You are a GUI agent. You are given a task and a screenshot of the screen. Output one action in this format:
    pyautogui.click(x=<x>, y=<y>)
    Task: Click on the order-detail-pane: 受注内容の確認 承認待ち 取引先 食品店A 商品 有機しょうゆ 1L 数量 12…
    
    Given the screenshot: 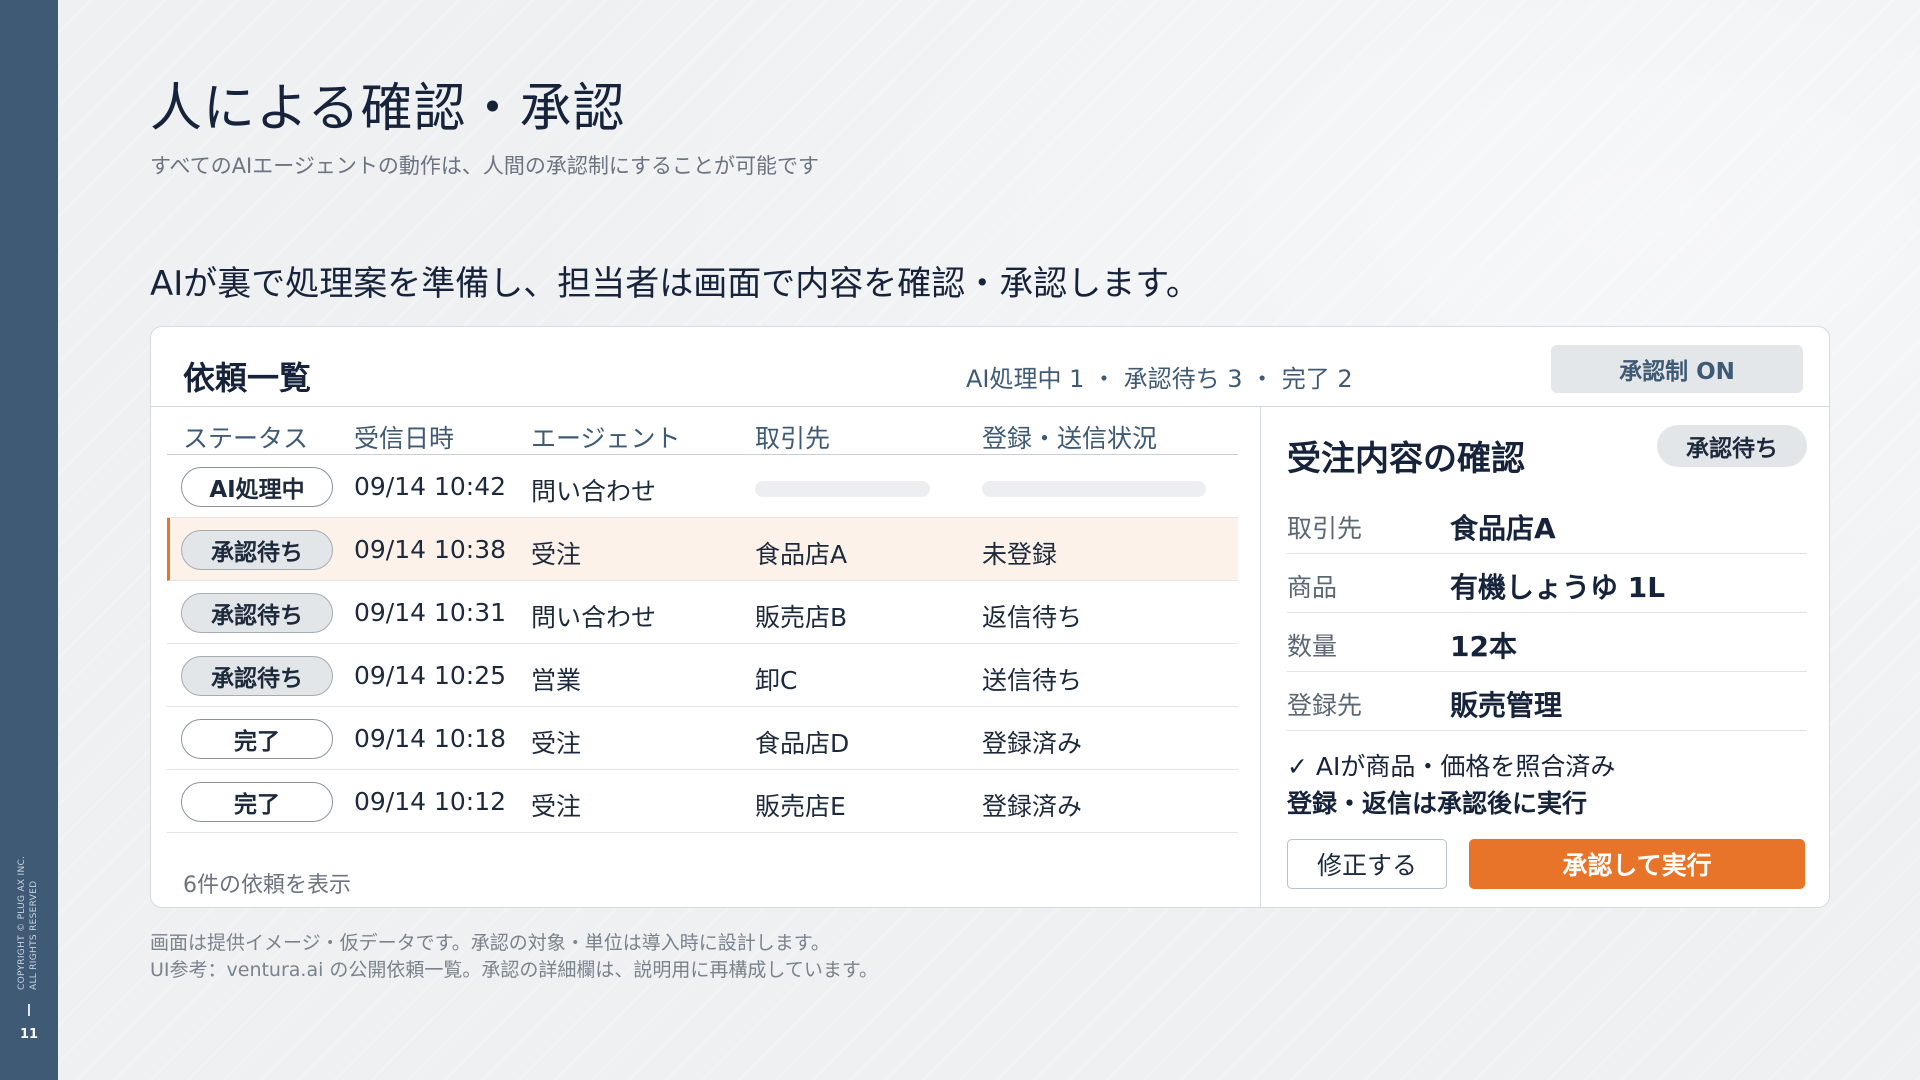 What is the action you would take?
    pyautogui.click(x=1544, y=657)
    